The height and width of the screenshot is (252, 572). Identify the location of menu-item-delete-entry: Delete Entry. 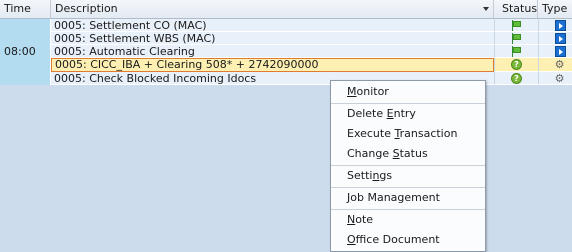
(408, 114).